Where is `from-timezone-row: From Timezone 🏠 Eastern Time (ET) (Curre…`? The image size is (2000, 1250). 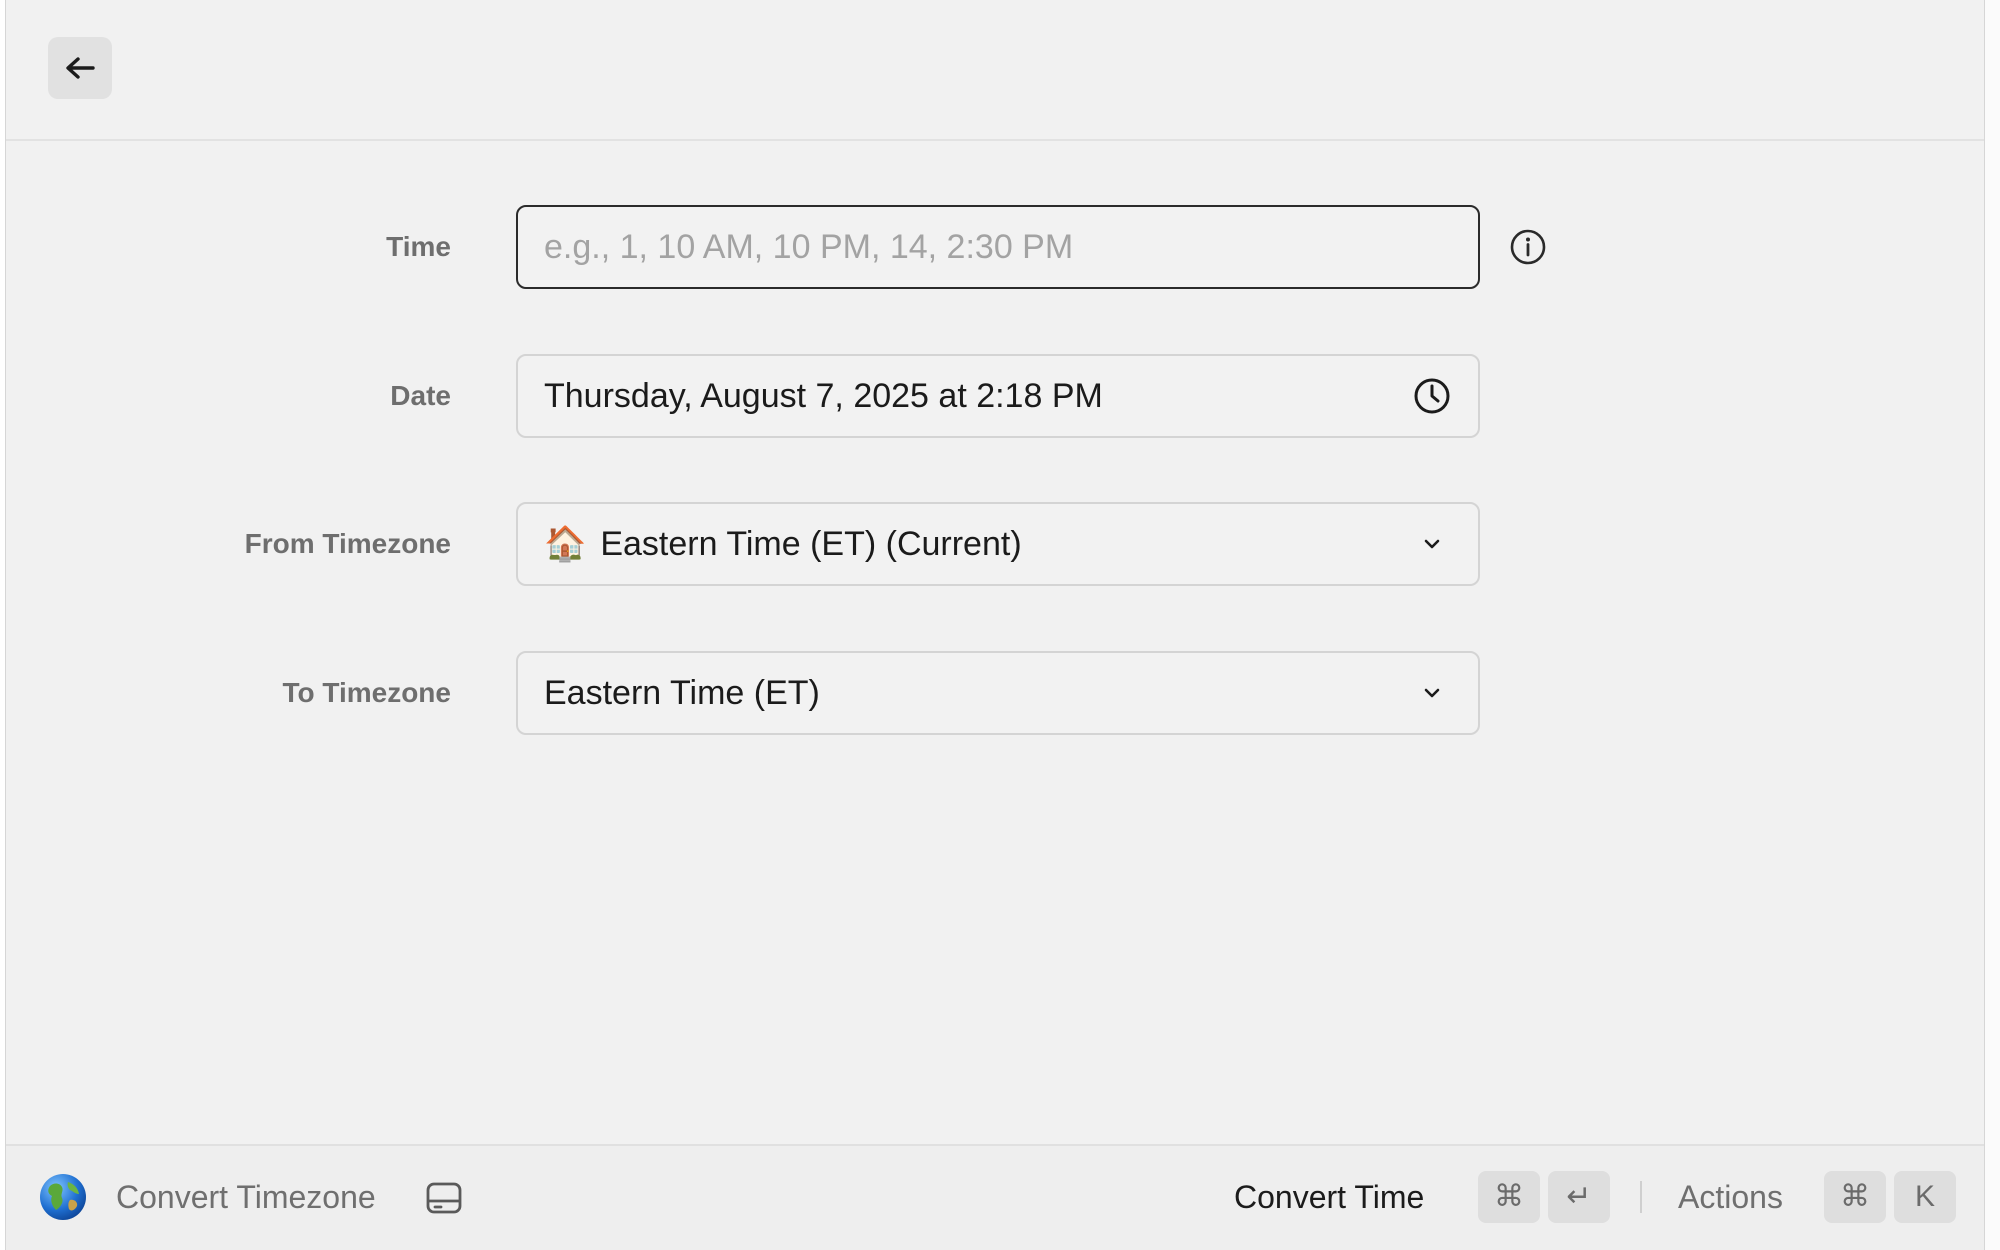 from-timezone-row: From Timezone 🏠 Eastern Time (ET) (Curre… is located at coordinates (995, 544).